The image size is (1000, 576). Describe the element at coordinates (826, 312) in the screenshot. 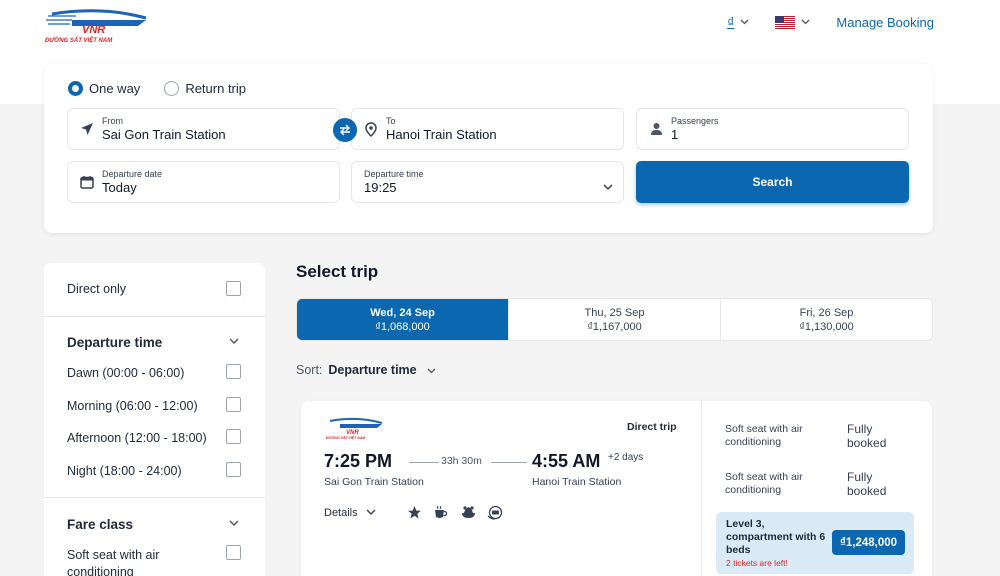

I see `date-tab-day: Fri, 26 Sep` at that location.